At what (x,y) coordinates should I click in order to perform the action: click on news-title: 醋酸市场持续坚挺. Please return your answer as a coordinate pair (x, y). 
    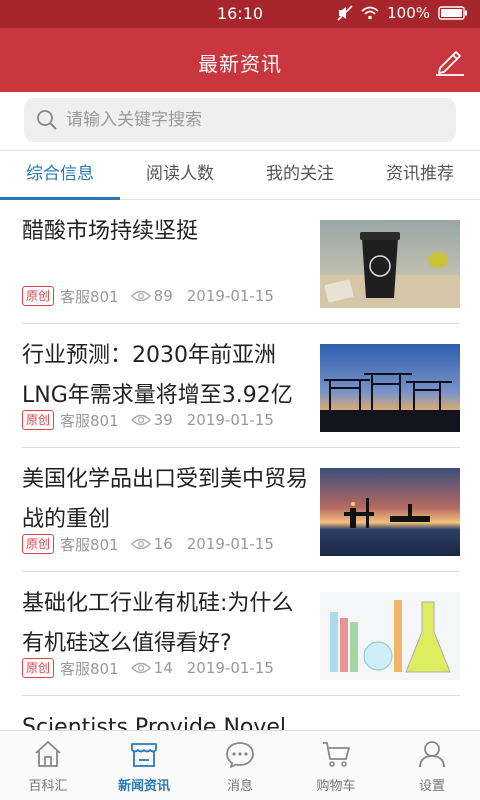
    Looking at the image, I should click on (167, 232).